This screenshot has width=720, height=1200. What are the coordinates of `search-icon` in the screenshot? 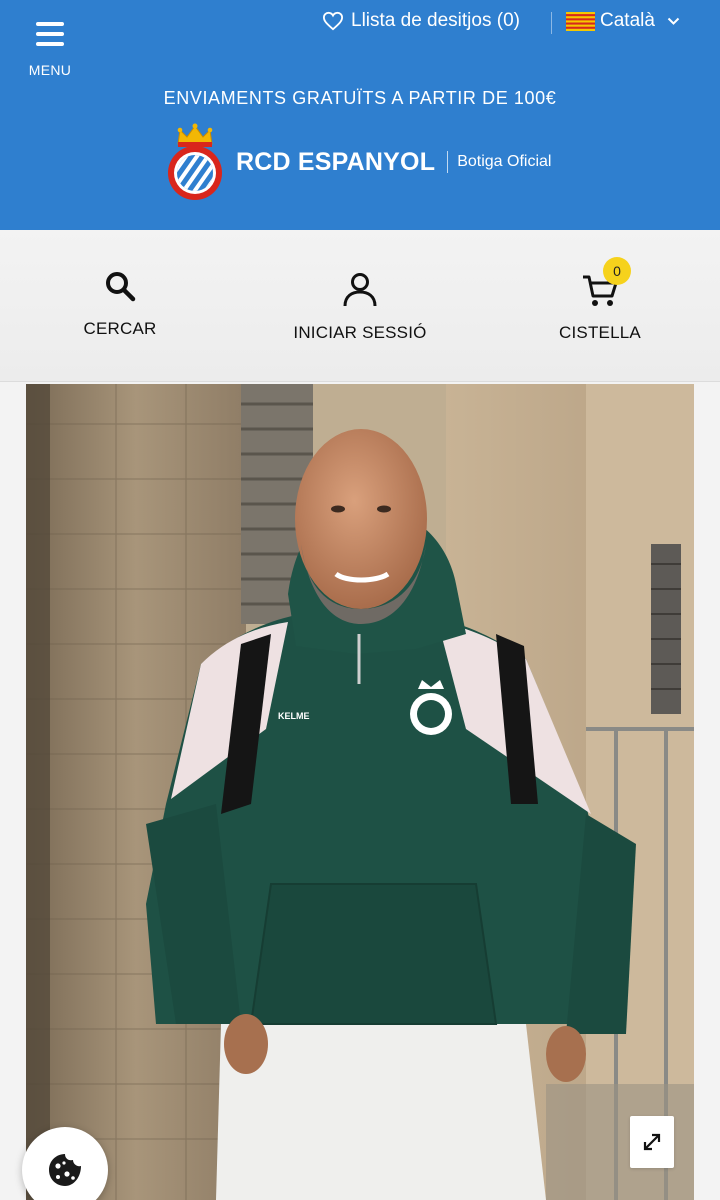 It's located at (121, 287).